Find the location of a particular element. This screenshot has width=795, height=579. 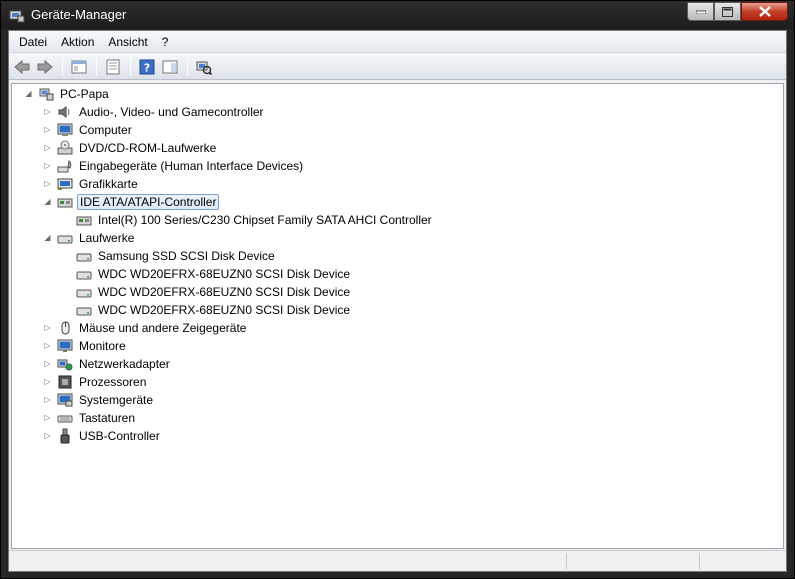

menu-aktion: Aktion is located at coordinates (77, 42).